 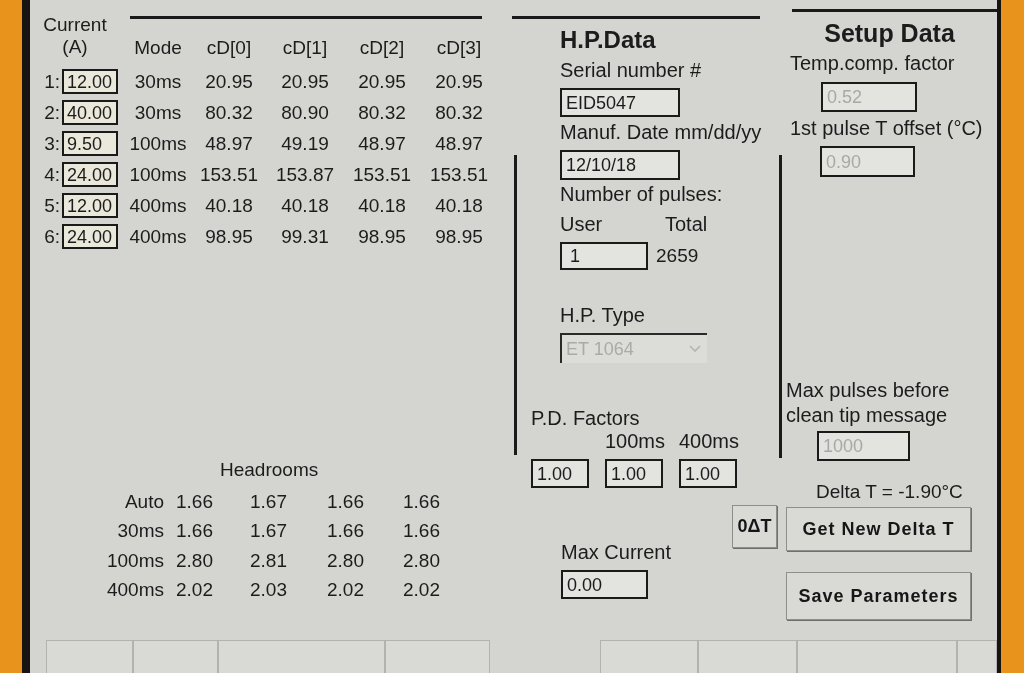 What do you see at coordinates (582, 224) in the screenshot?
I see `field-label: User` at bounding box center [582, 224].